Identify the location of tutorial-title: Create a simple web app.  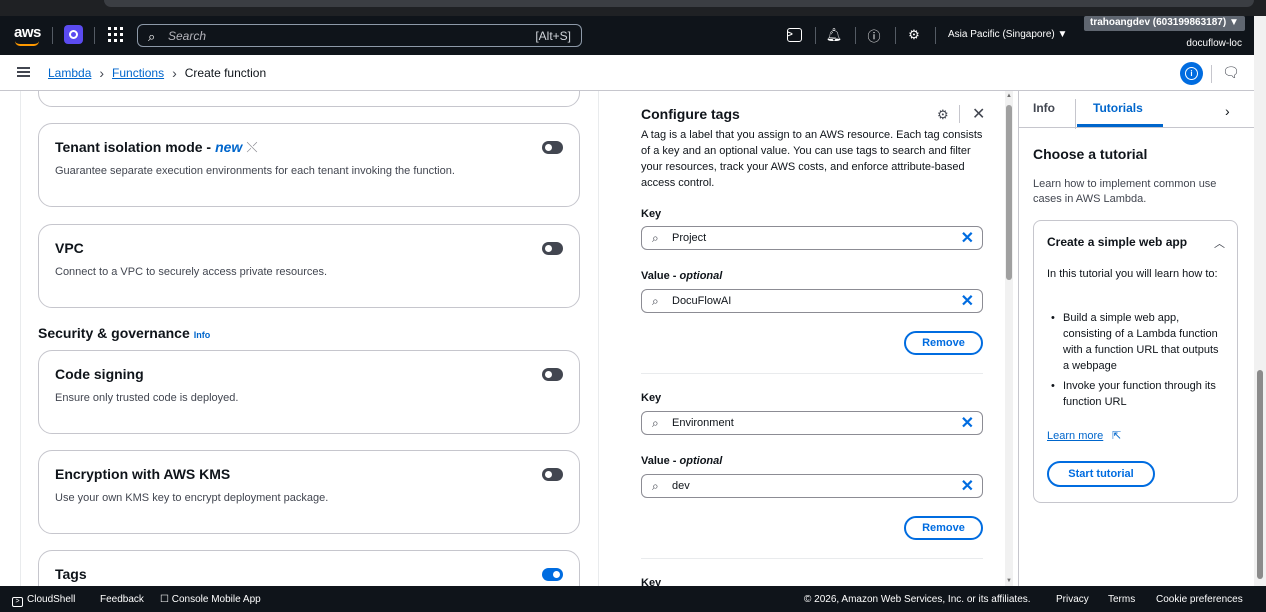
(1117, 242).